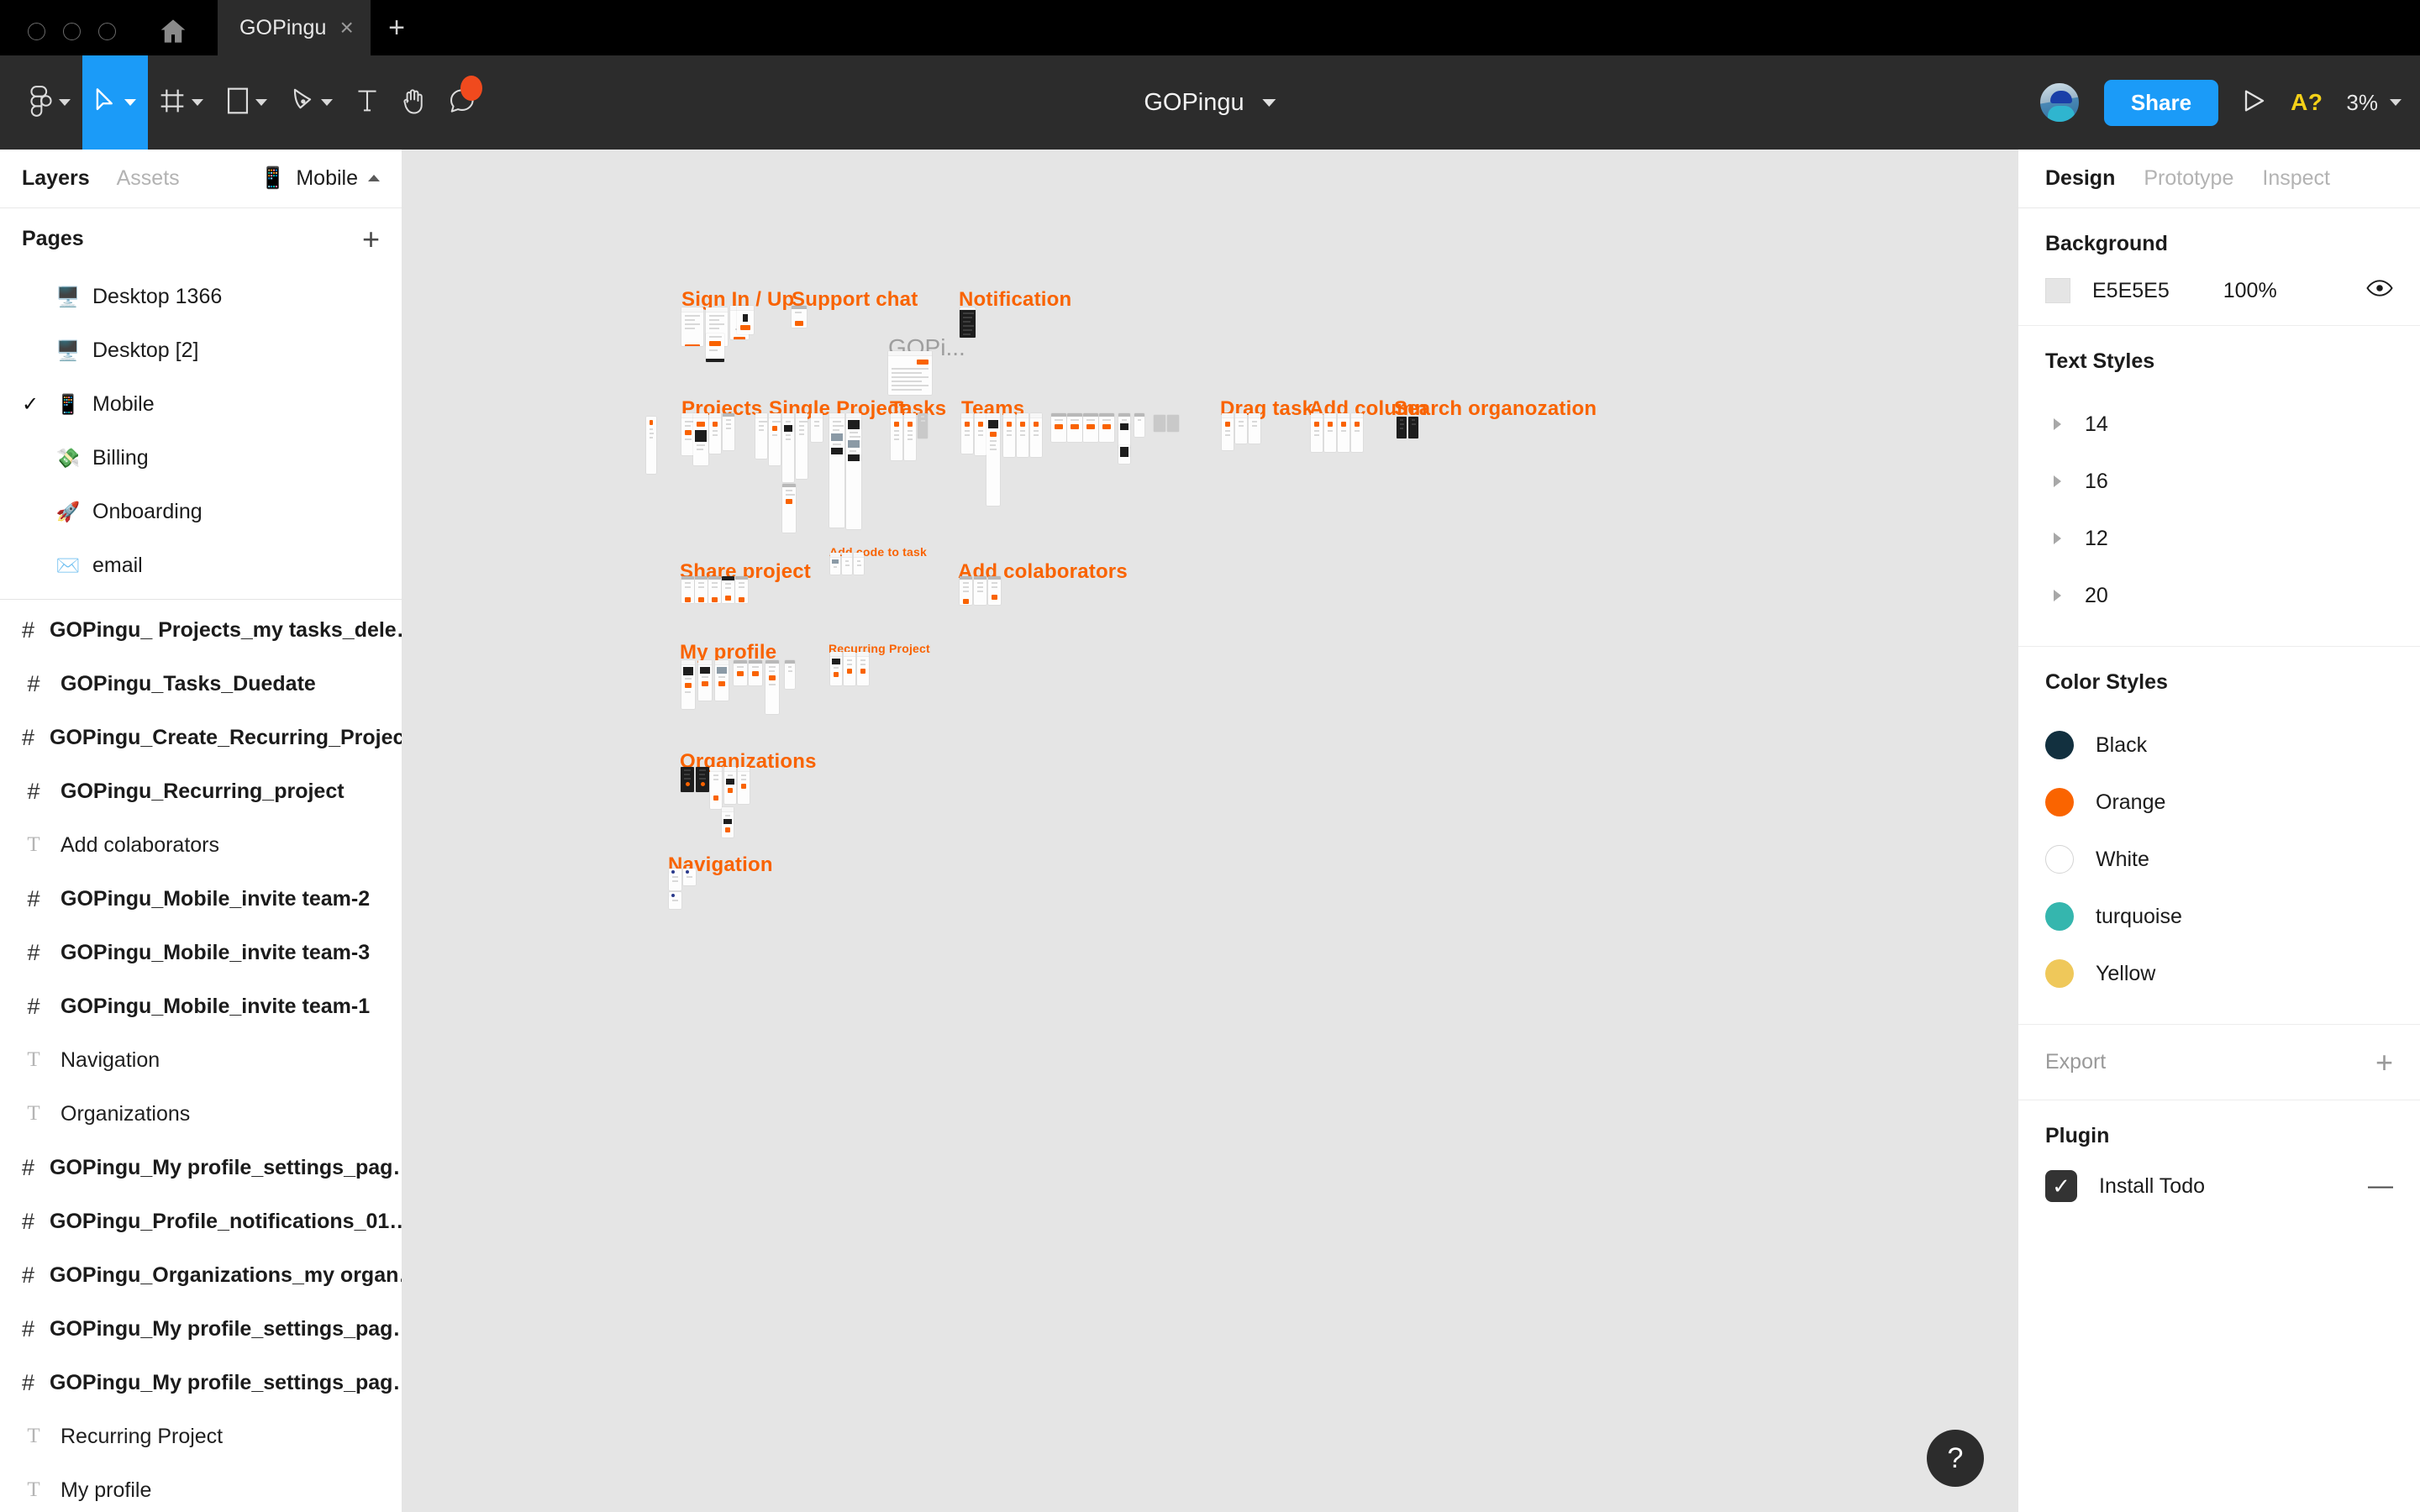 The image size is (2420, 1512). Describe the element at coordinates (2374, 103) in the screenshot. I see `zoom-level-selector: 3%` at that location.